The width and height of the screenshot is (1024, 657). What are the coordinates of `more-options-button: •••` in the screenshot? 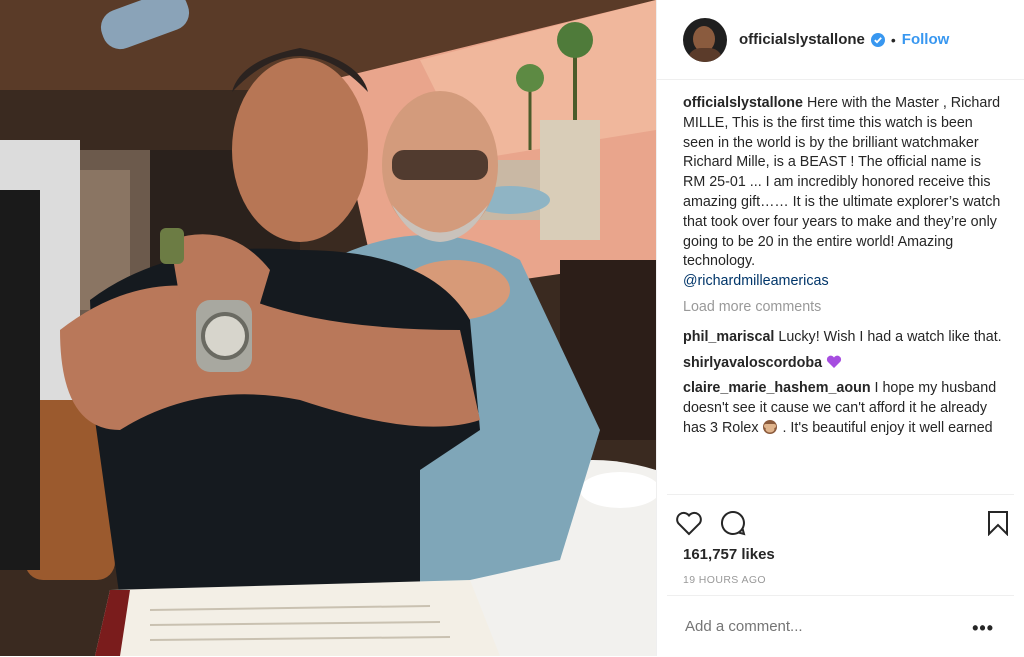 It's located at (983, 628).